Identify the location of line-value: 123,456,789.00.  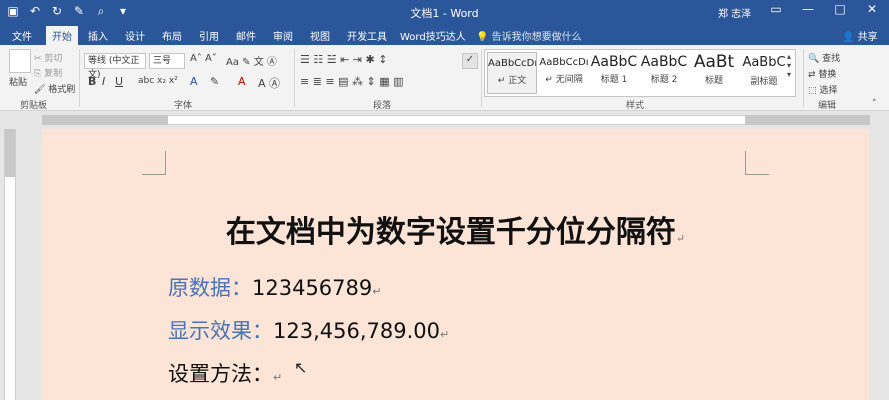
(356, 331).